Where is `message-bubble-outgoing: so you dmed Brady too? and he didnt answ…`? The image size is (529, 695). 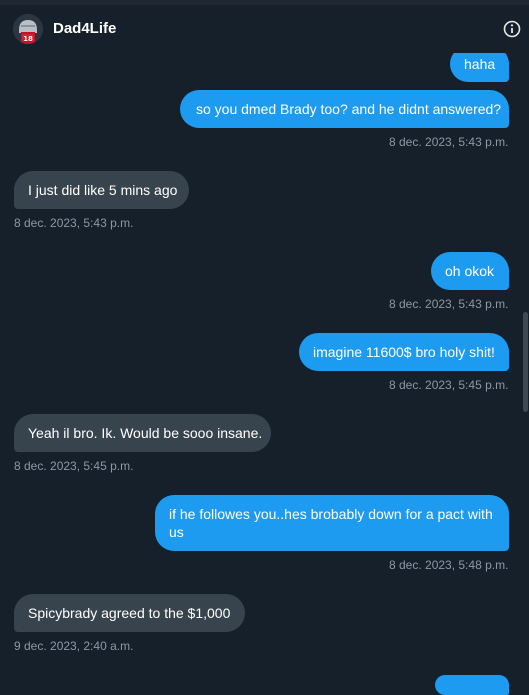
message-bubble-outgoing: so you dmed Brady too? and he didnt answ… is located at coordinates (344, 109).